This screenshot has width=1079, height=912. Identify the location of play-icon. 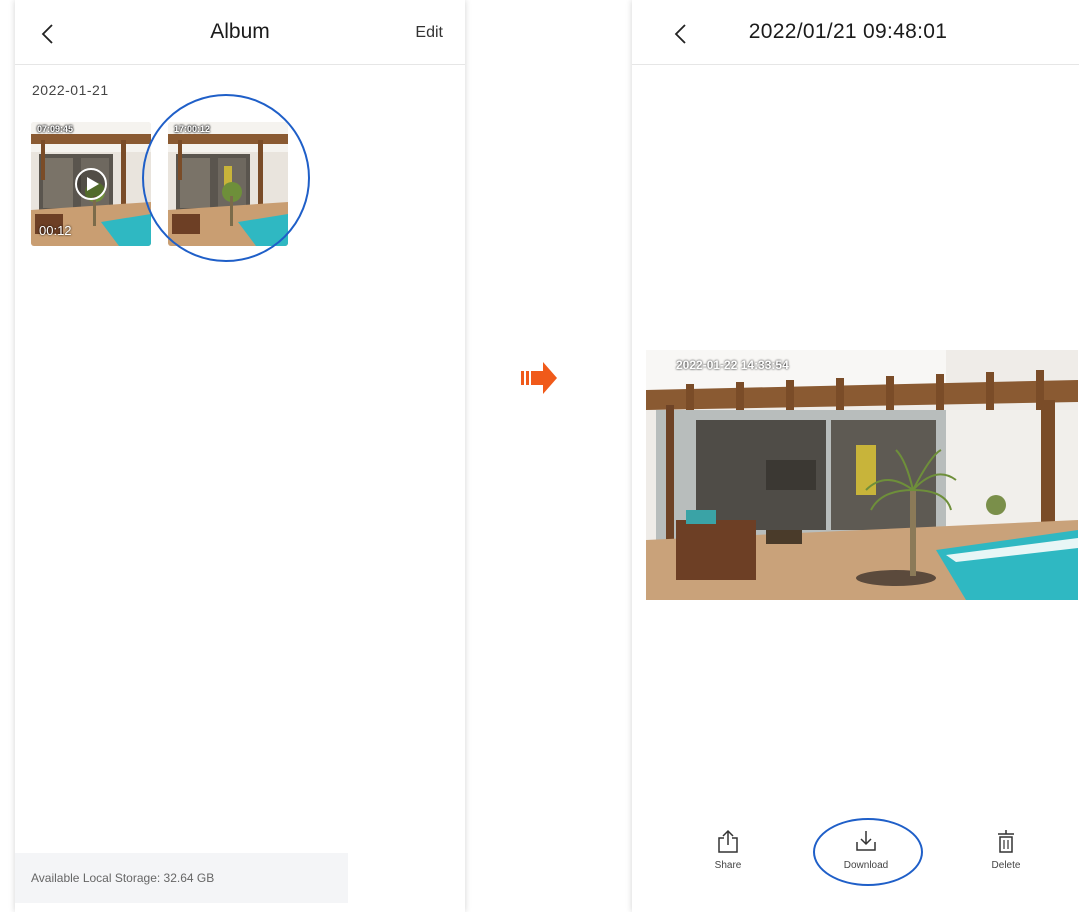
(91, 184).